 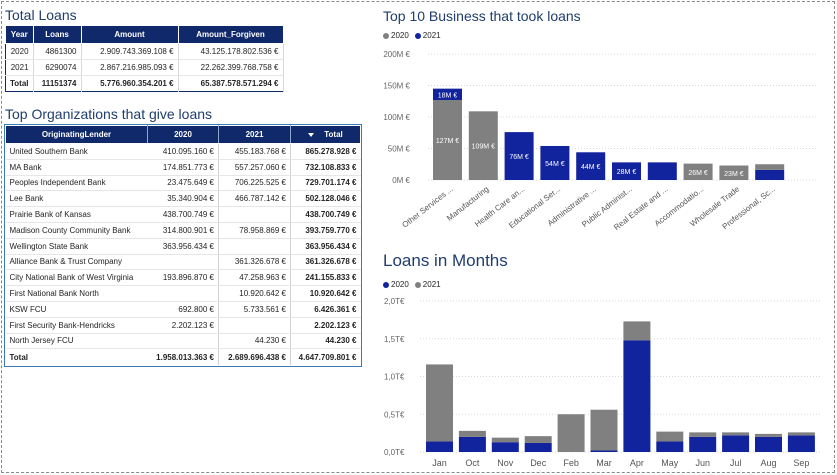 What do you see at coordinates (604, 463) in the screenshot?
I see `x-tick-label: Mar` at bounding box center [604, 463].